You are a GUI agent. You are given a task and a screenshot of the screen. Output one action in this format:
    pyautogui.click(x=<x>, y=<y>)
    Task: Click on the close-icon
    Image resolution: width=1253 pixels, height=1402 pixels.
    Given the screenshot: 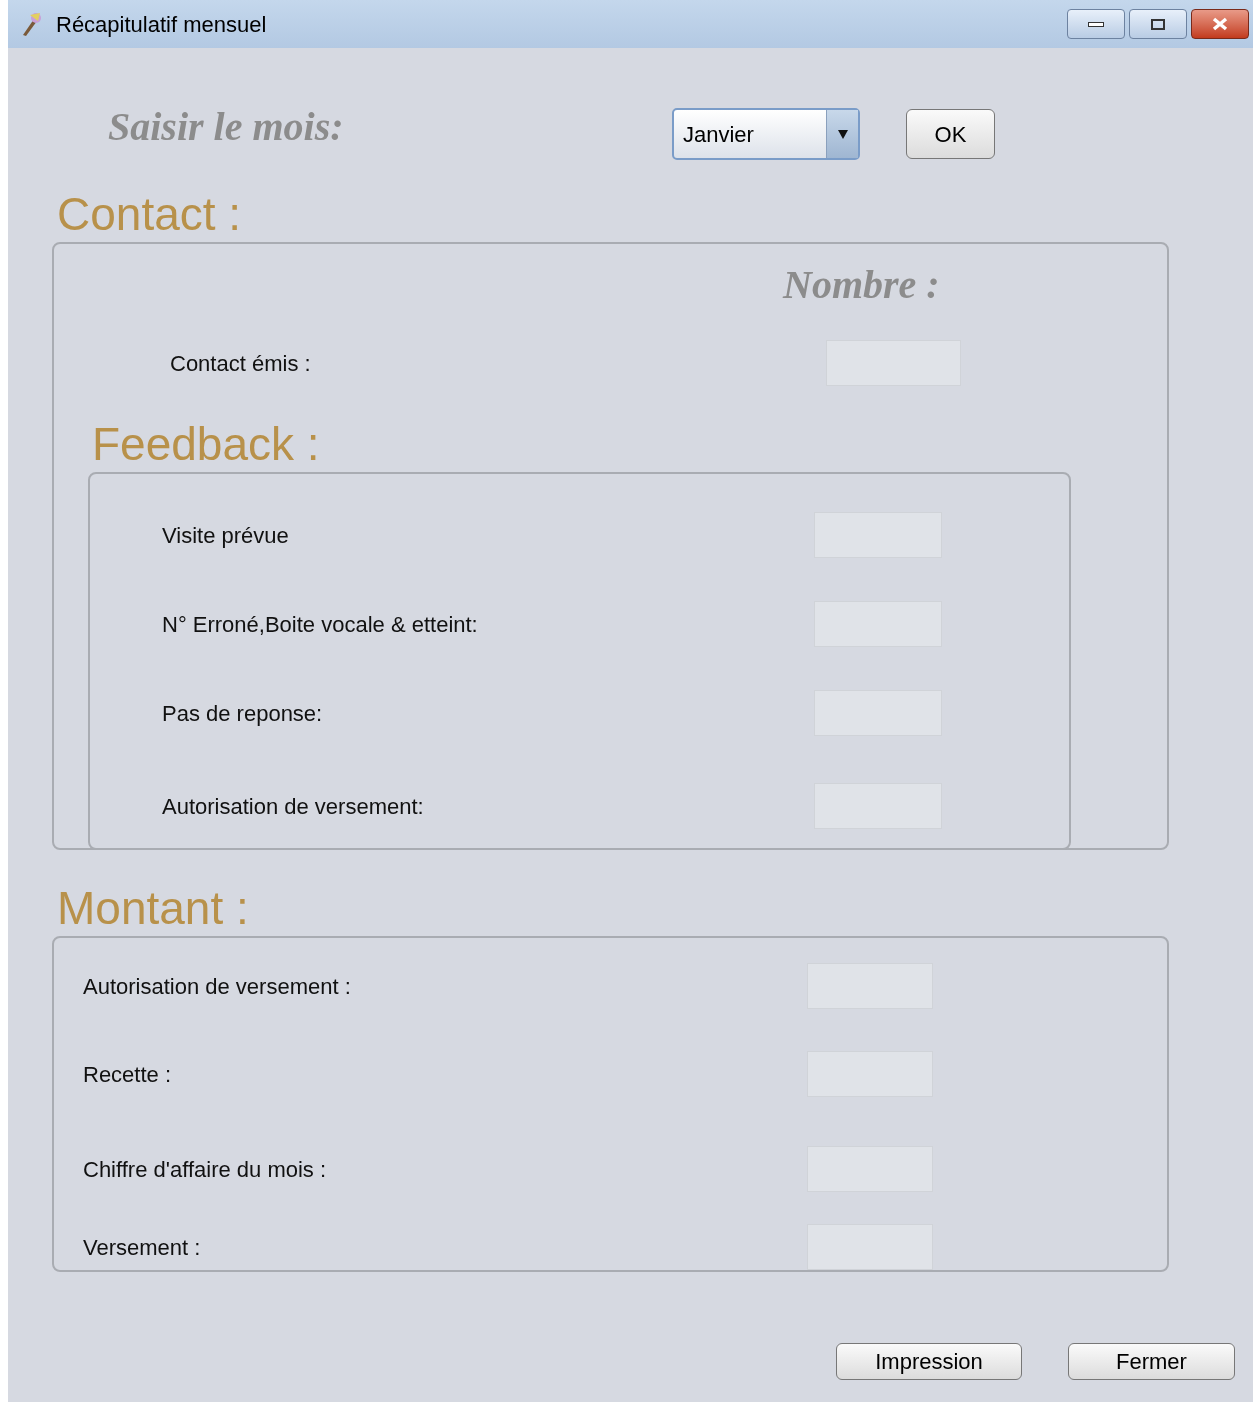 What is the action you would take?
    pyautogui.click(x=1220, y=24)
    